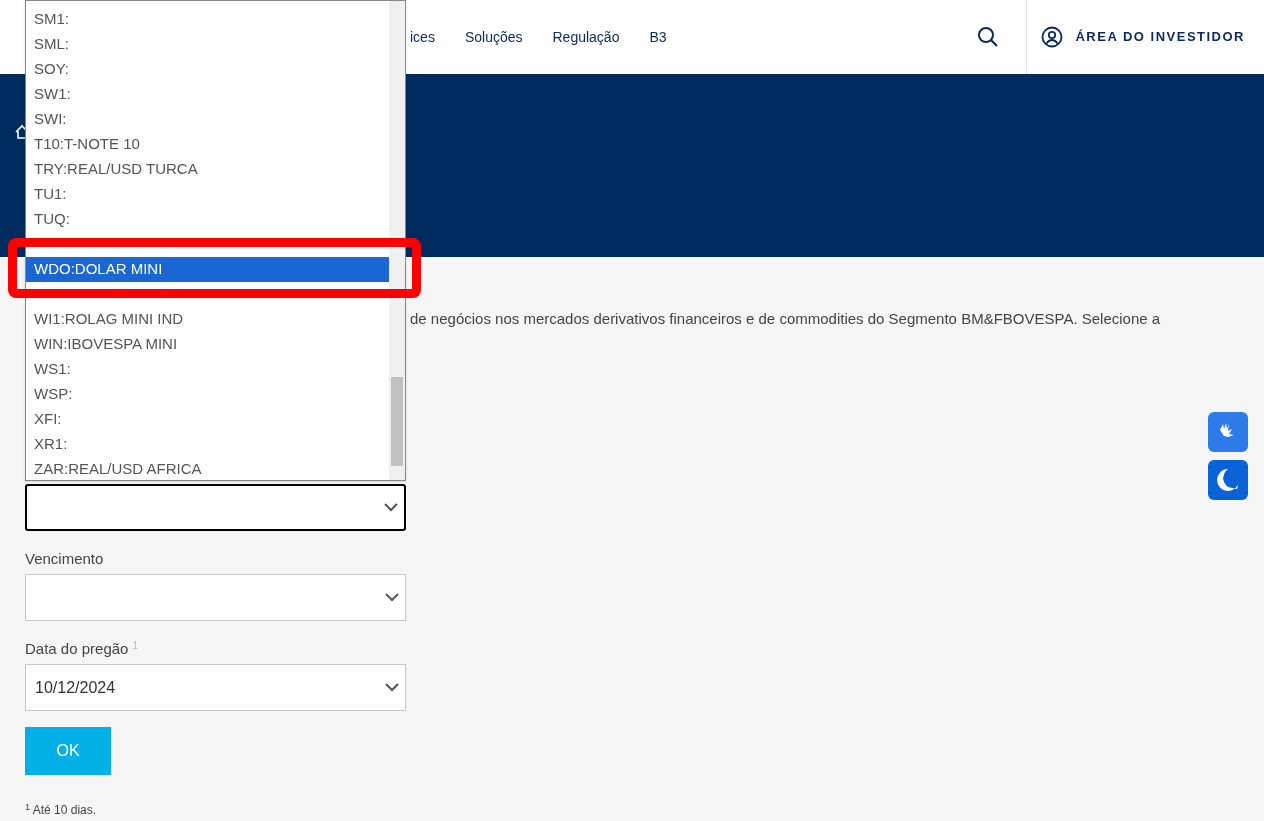 The height and width of the screenshot is (821, 1264). Describe the element at coordinates (207, 419) in the screenshot. I see `option-item: XFI:` at that location.